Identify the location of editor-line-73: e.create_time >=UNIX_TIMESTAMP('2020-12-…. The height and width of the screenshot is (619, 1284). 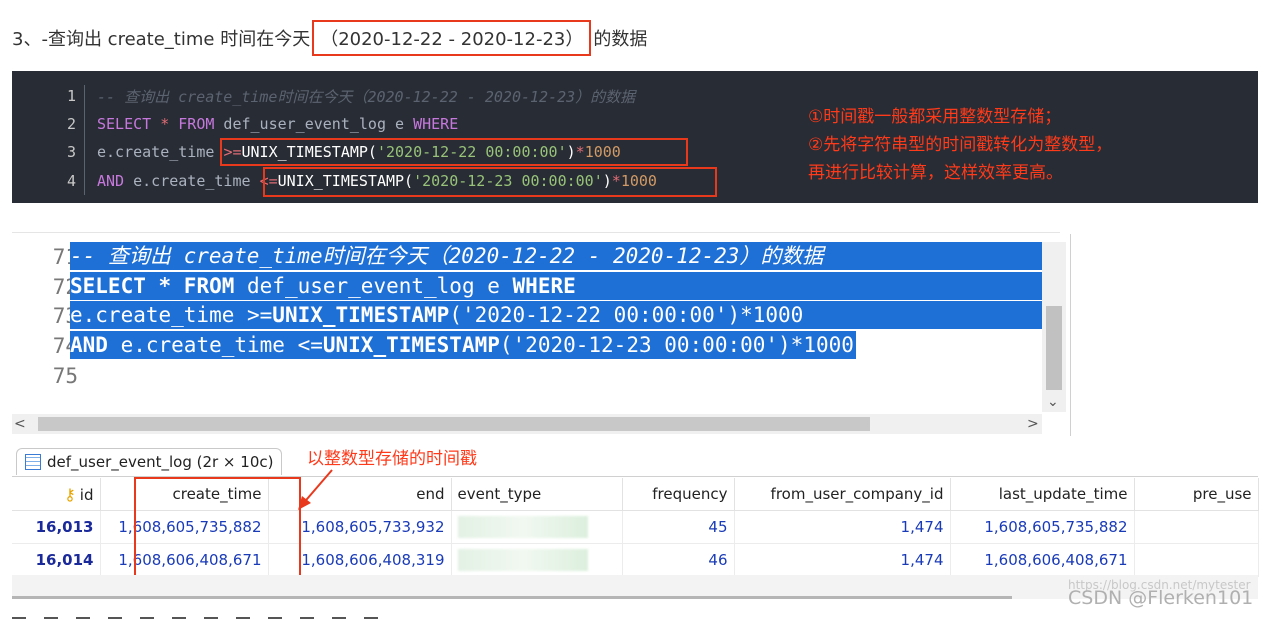
(557, 315).